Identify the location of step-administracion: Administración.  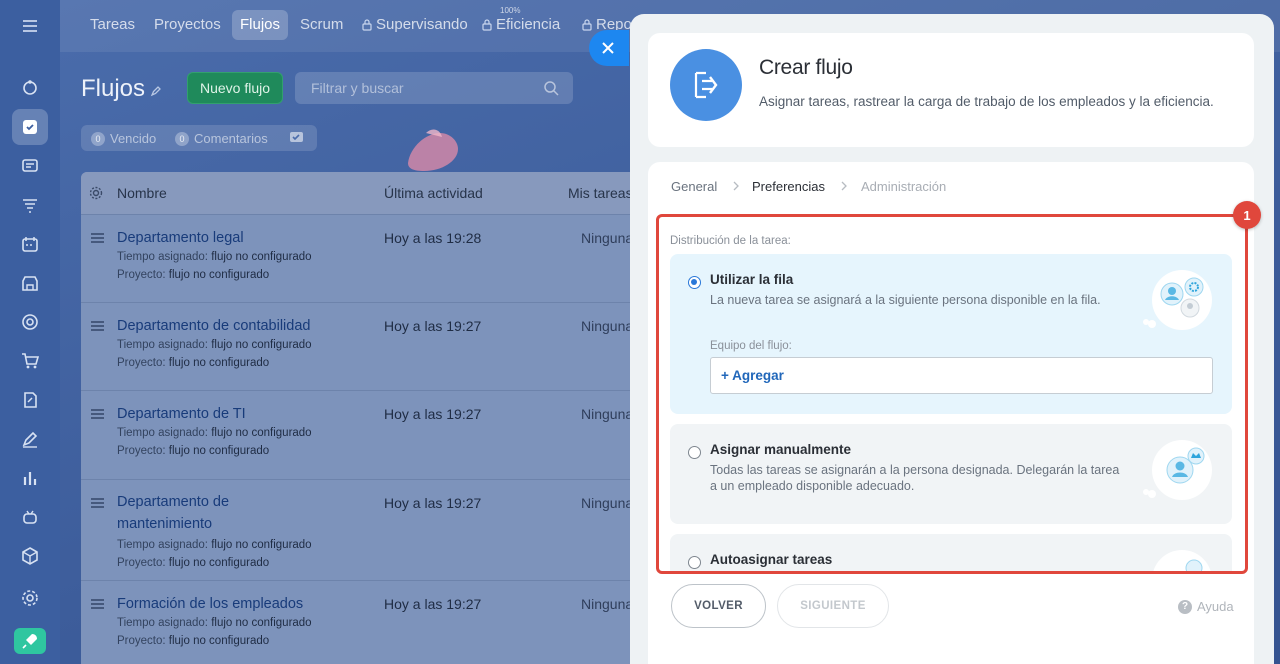
(903, 186).